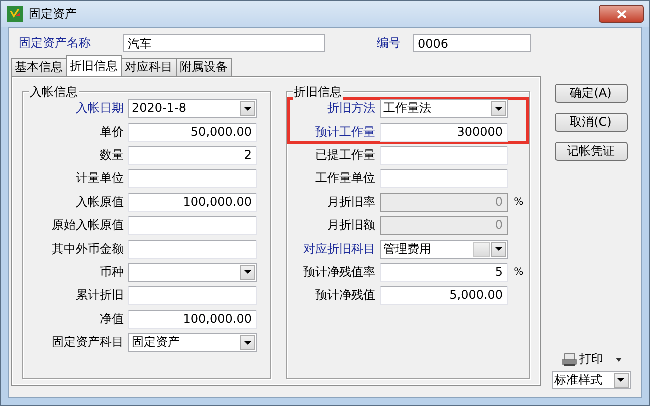 This screenshot has width=650, height=406. I want to click on field-label: 累计折旧, so click(99, 295).